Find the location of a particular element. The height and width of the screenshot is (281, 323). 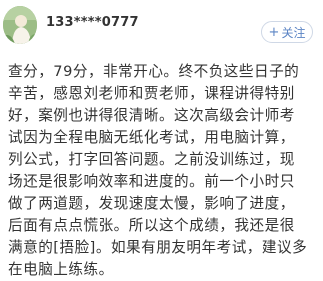

content-line: 好，案例也讲得很清晰。这次高级会计师考 is located at coordinates (151, 115).